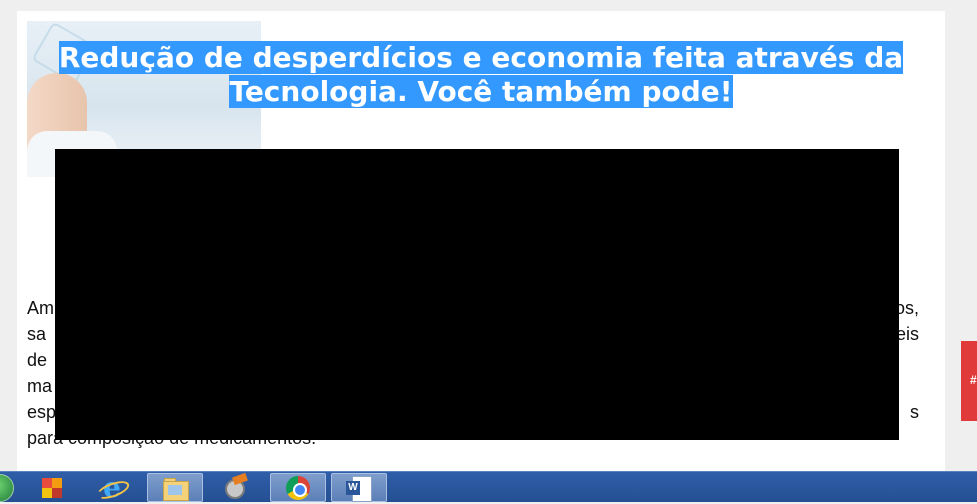 The width and height of the screenshot is (977, 504). I want to click on taskbar-file-explorer, so click(175, 487).